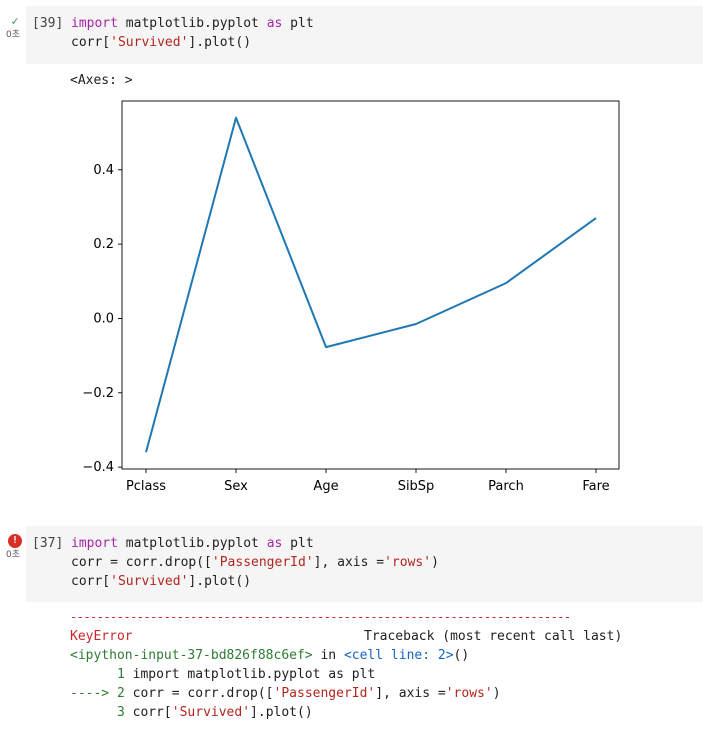 The height and width of the screenshot is (739, 703). Describe the element at coordinates (48, 543) in the screenshot. I see `execution-count: [37]` at that location.